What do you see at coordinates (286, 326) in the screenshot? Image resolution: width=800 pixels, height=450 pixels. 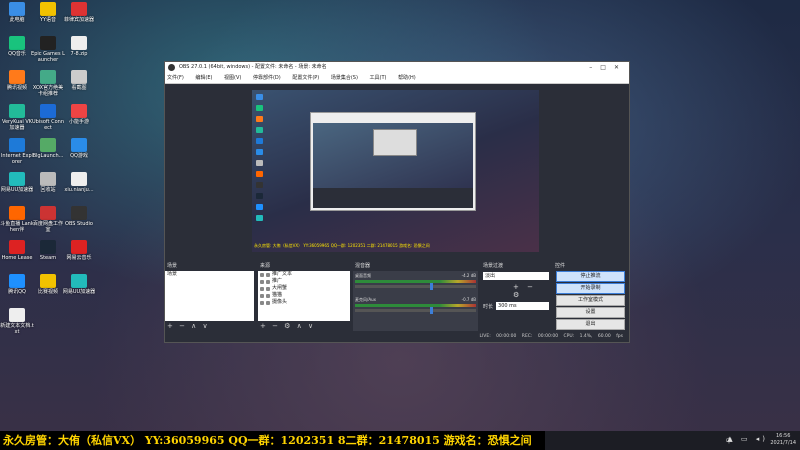 I see `sources-toolbar: + − ⚙ ∧ ∨` at bounding box center [286, 326].